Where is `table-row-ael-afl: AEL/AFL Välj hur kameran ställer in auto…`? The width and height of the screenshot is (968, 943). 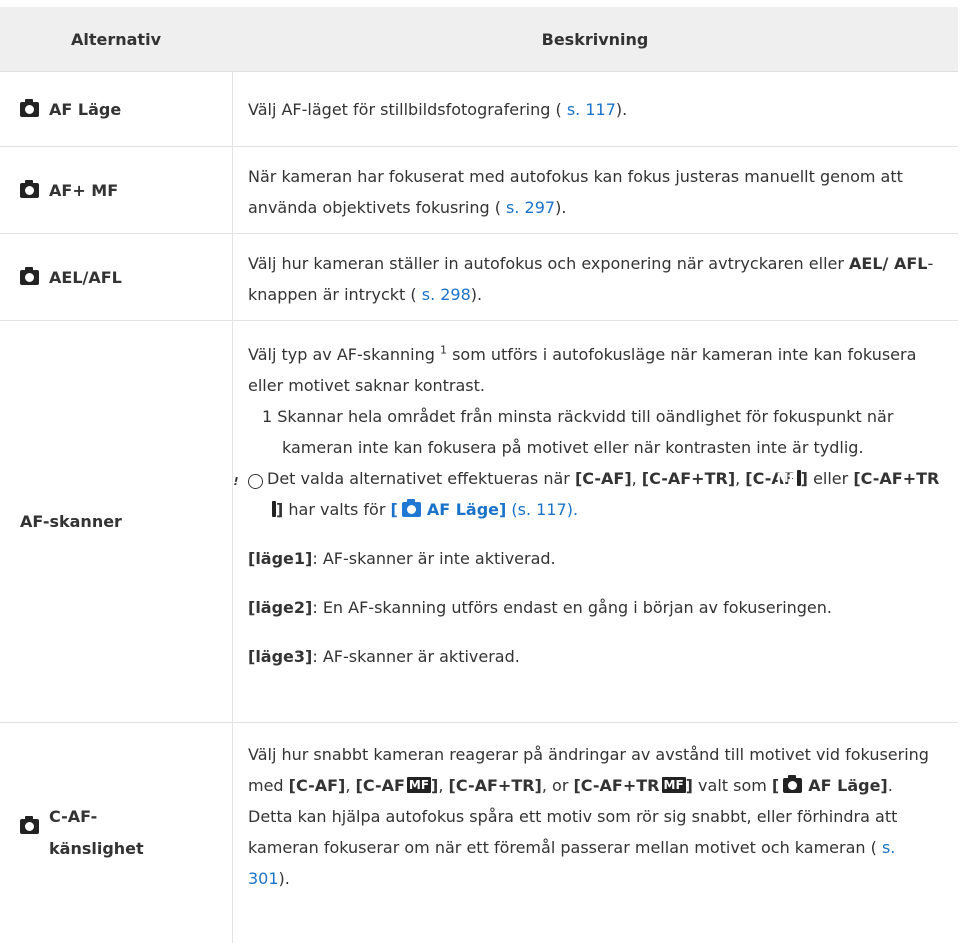 table-row-ael-afl: AEL/AFL Välj hur kameran ställer in auto… is located at coordinates (479, 277).